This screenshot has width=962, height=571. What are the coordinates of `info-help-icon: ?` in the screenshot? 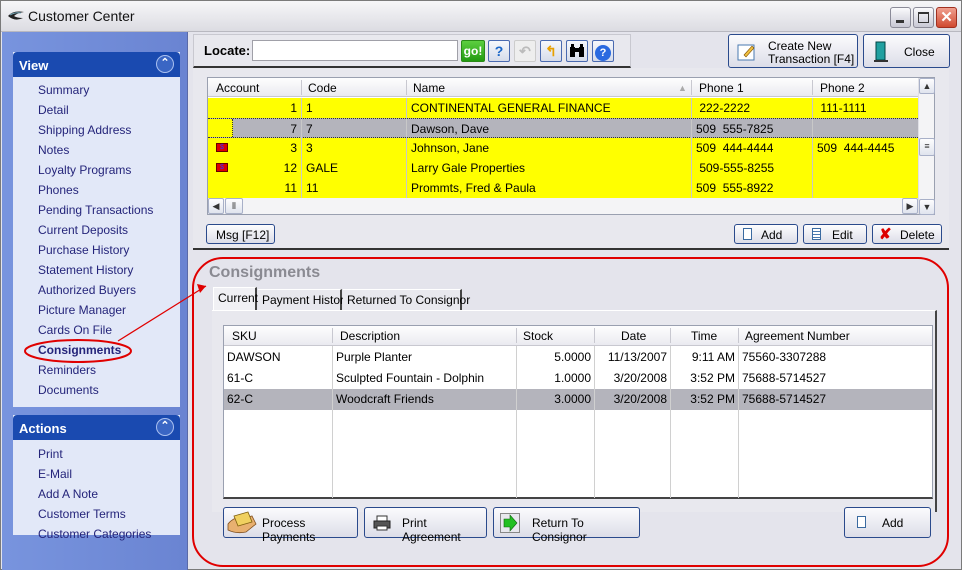 It's located at (603, 51).